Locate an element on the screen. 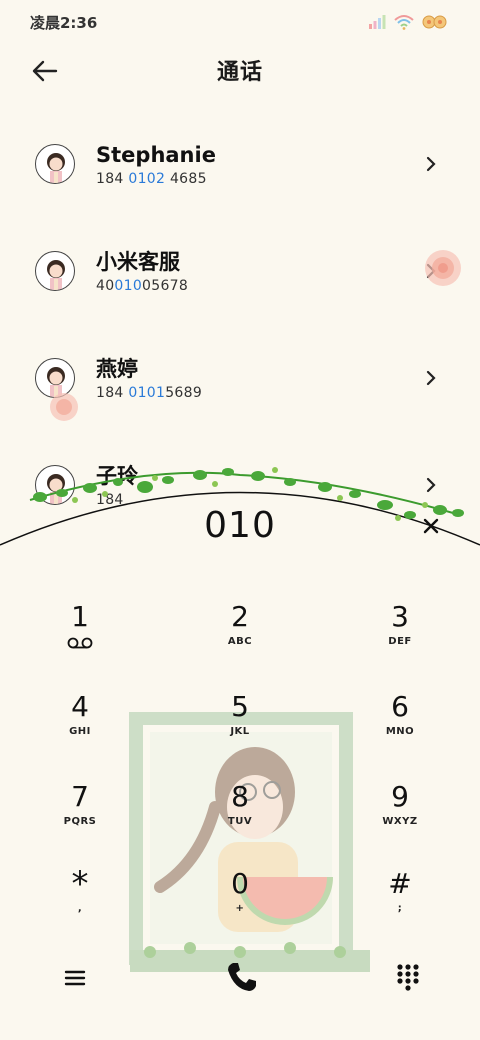 This screenshot has width=480, height=1040. status-icons is located at coordinates (409, 22).